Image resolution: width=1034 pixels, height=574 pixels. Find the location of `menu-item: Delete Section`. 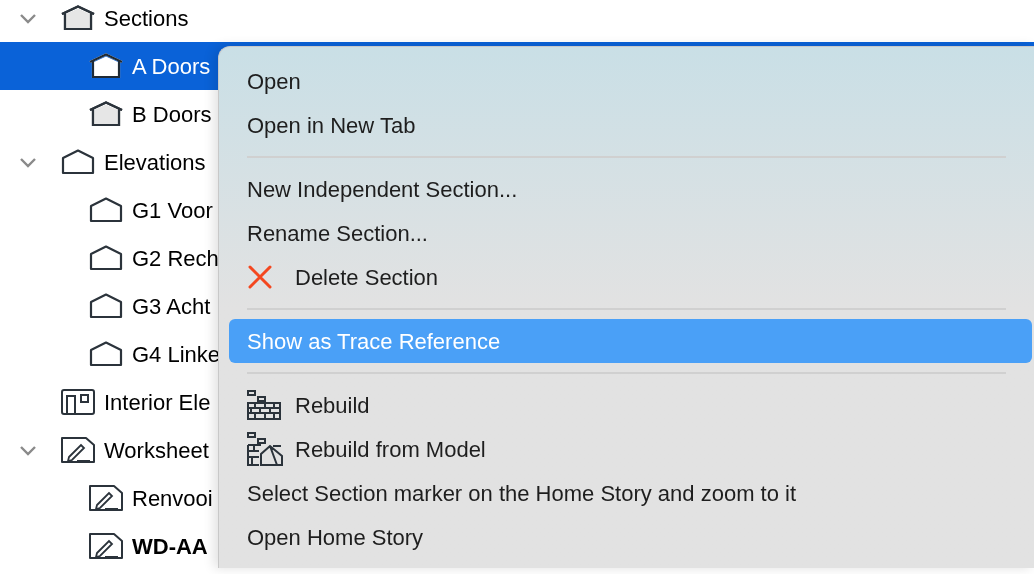

menu-item: Delete Section is located at coordinates (630, 277).